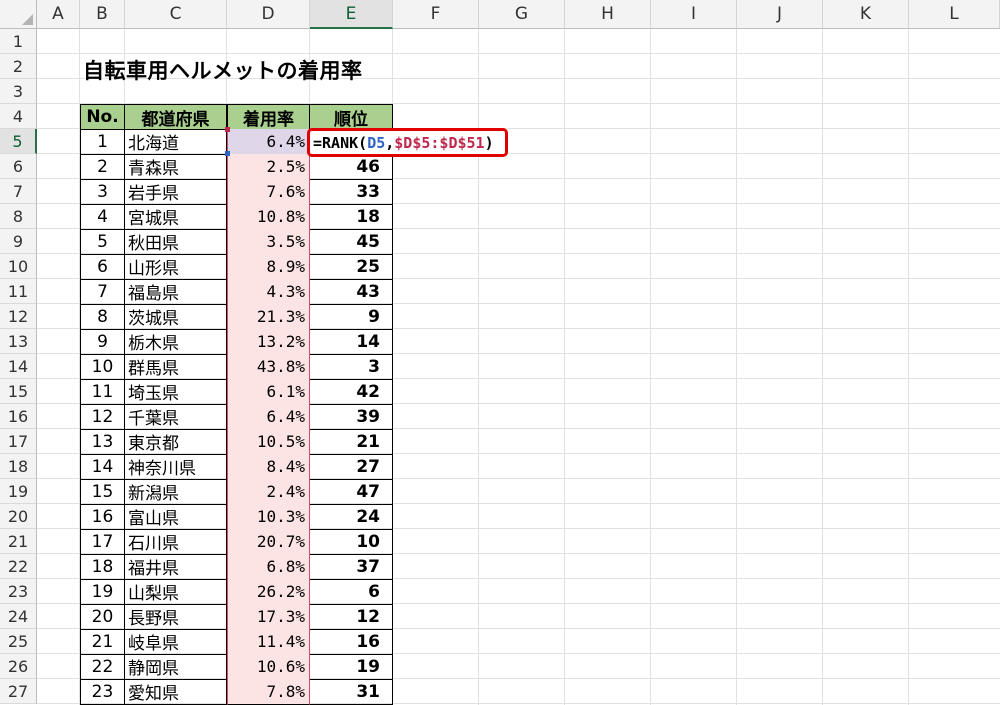 This screenshot has width=1000, height=705. What do you see at coordinates (176, 117) in the screenshot?
I see `header-prefecture: 都道府県` at bounding box center [176, 117].